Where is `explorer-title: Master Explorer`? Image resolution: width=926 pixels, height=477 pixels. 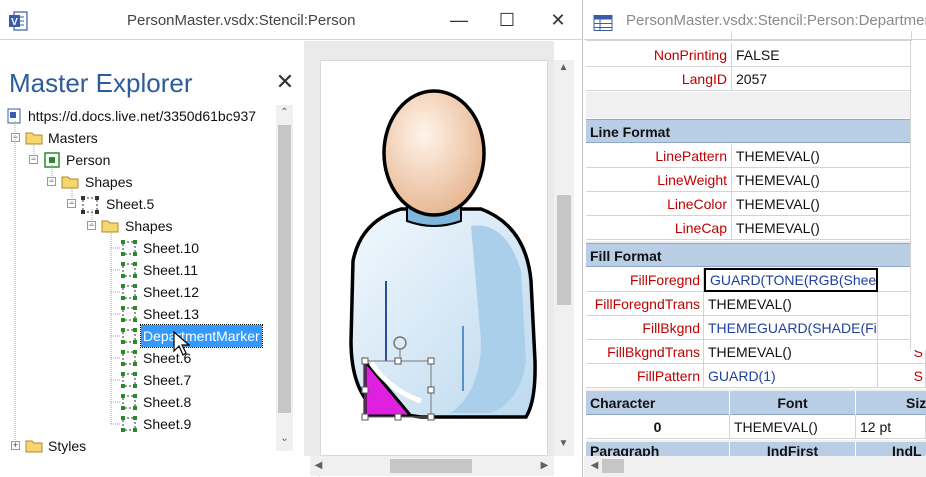 explorer-title: Master Explorer is located at coordinates (101, 83).